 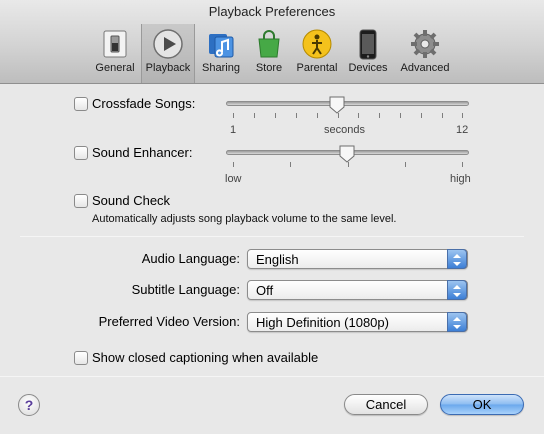 I want to click on sound-enhancer-min-label: low, so click(x=233, y=179).